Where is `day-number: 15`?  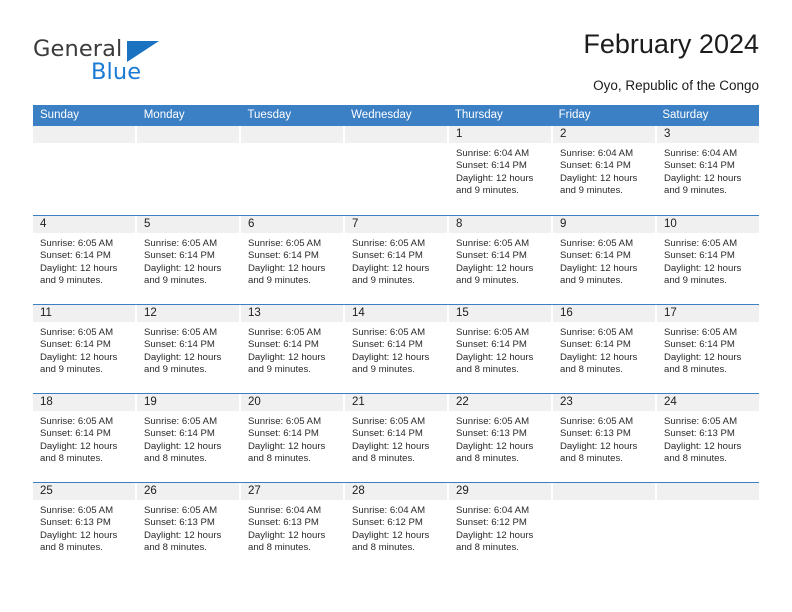
day-number: 15 is located at coordinates (462, 313).